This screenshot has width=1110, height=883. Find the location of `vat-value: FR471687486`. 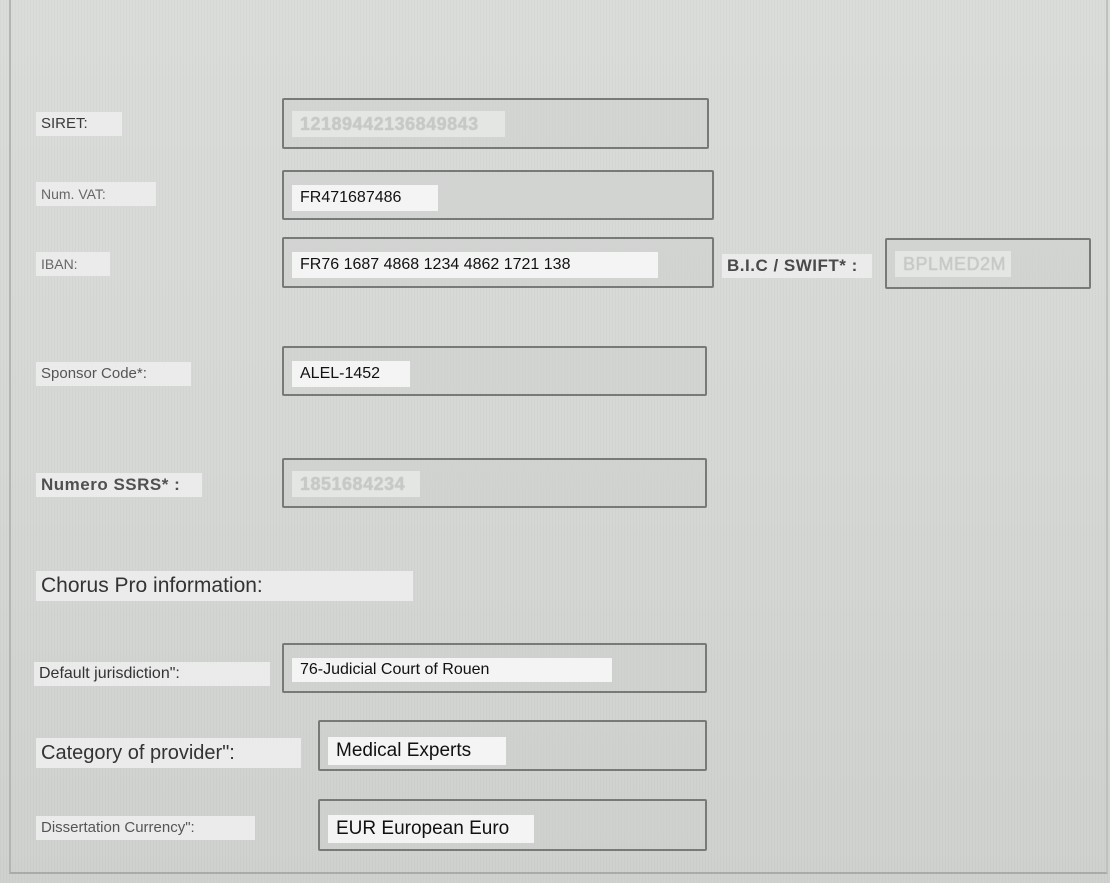

vat-value: FR471687486 is located at coordinates (365, 198).